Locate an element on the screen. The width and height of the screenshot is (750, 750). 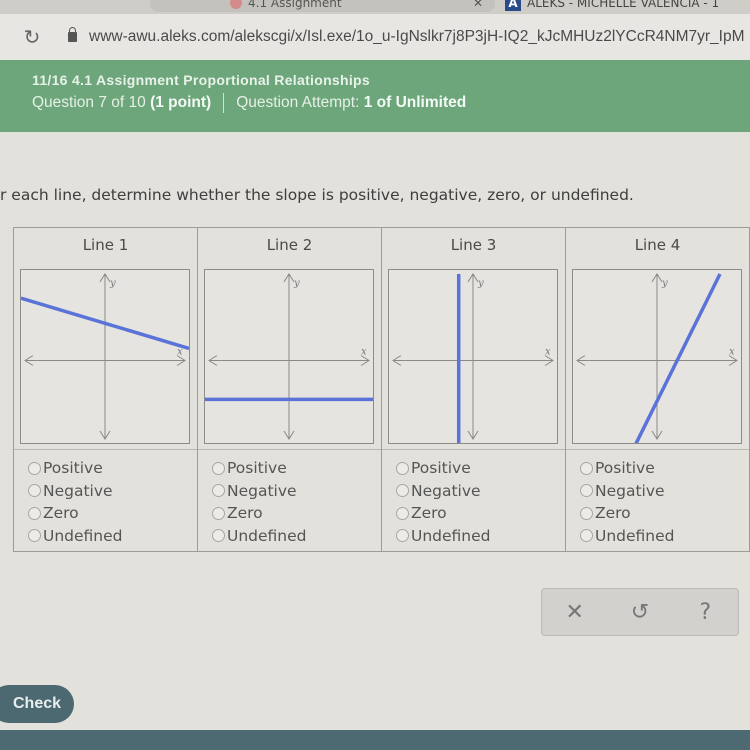
line-title: Line 3 is located at coordinates (473, 245).